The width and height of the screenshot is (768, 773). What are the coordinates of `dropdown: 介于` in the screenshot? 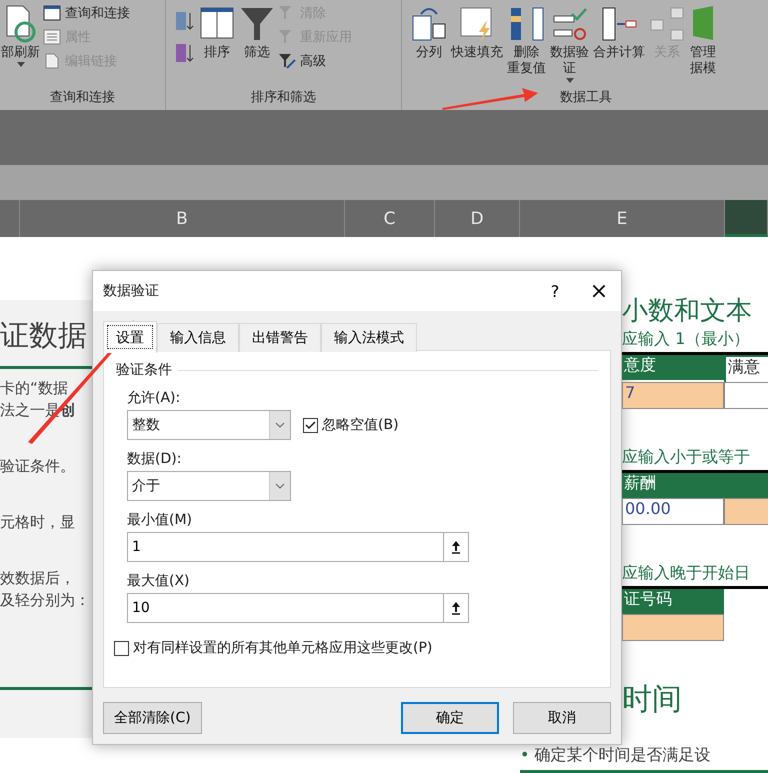 It's located at (209, 486).